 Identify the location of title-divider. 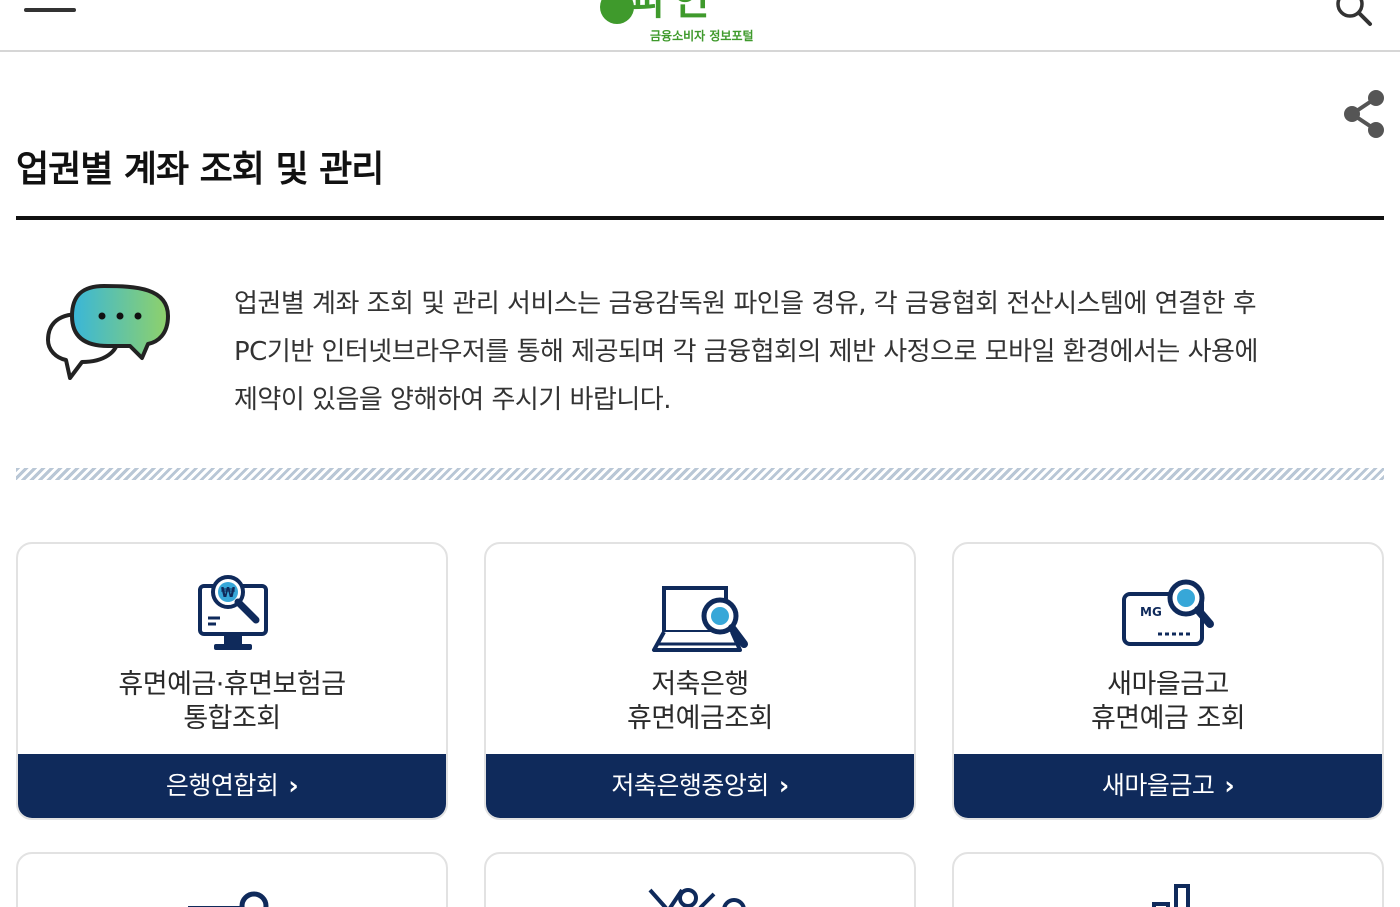
(700, 218).